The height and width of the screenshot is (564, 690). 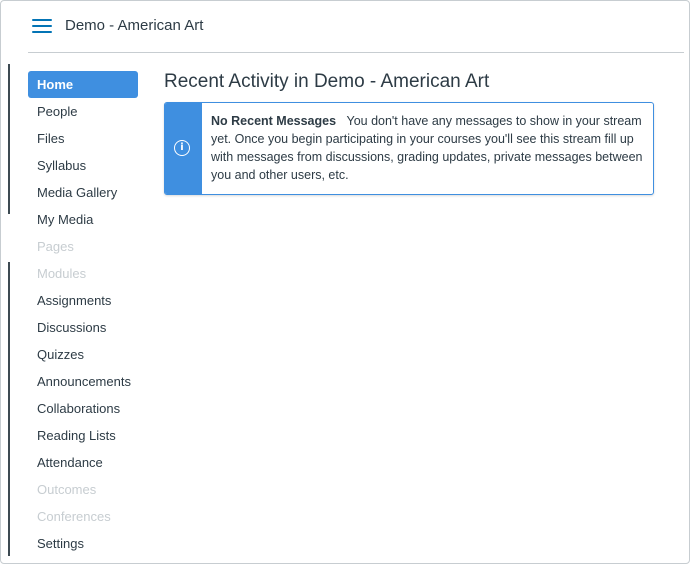 What do you see at coordinates (83, 327) in the screenshot?
I see `nav-item-discussions: Discussions` at bounding box center [83, 327].